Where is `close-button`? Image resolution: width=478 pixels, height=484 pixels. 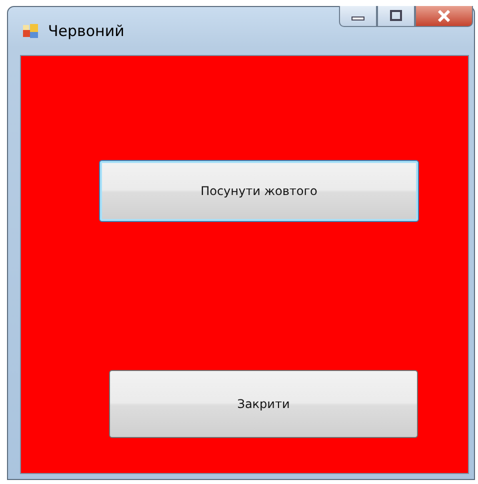 close-button is located at coordinates (444, 16).